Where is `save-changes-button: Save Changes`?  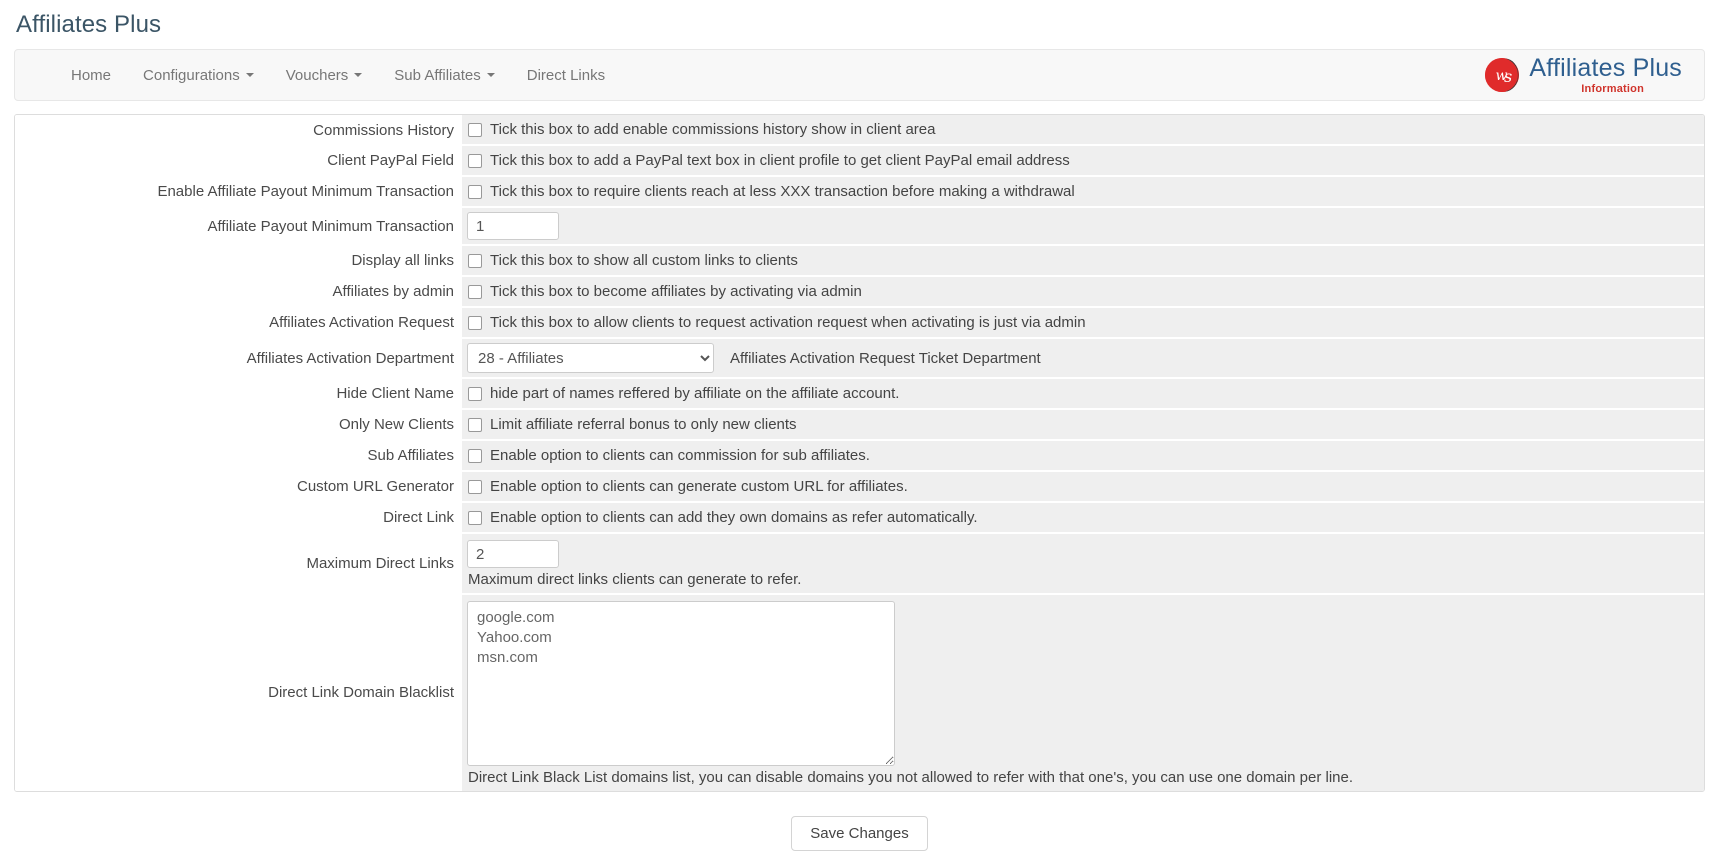
save-changes-button: Save Changes is located at coordinates (859, 833).